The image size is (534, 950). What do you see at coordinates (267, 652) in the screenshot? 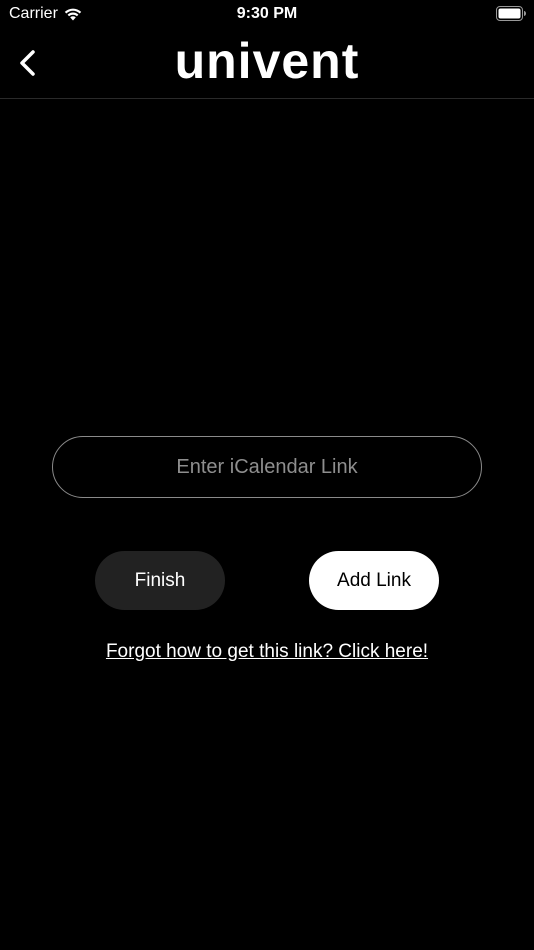
I see `help-link: Forgot how to get this link? Click here!` at bounding box center [267, 652].